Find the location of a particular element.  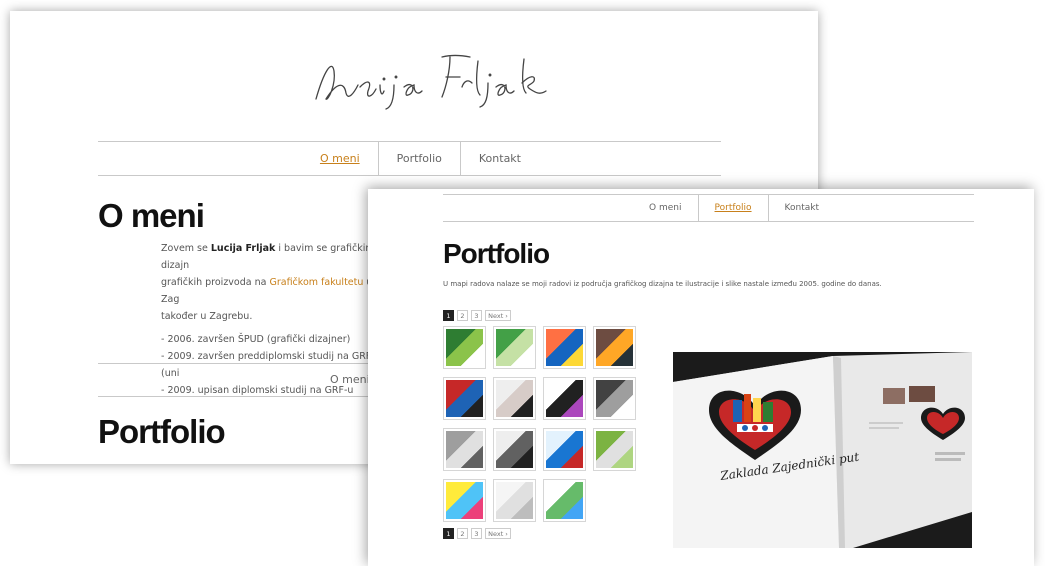

page-title: O meni is located at coordinates (151, 215).